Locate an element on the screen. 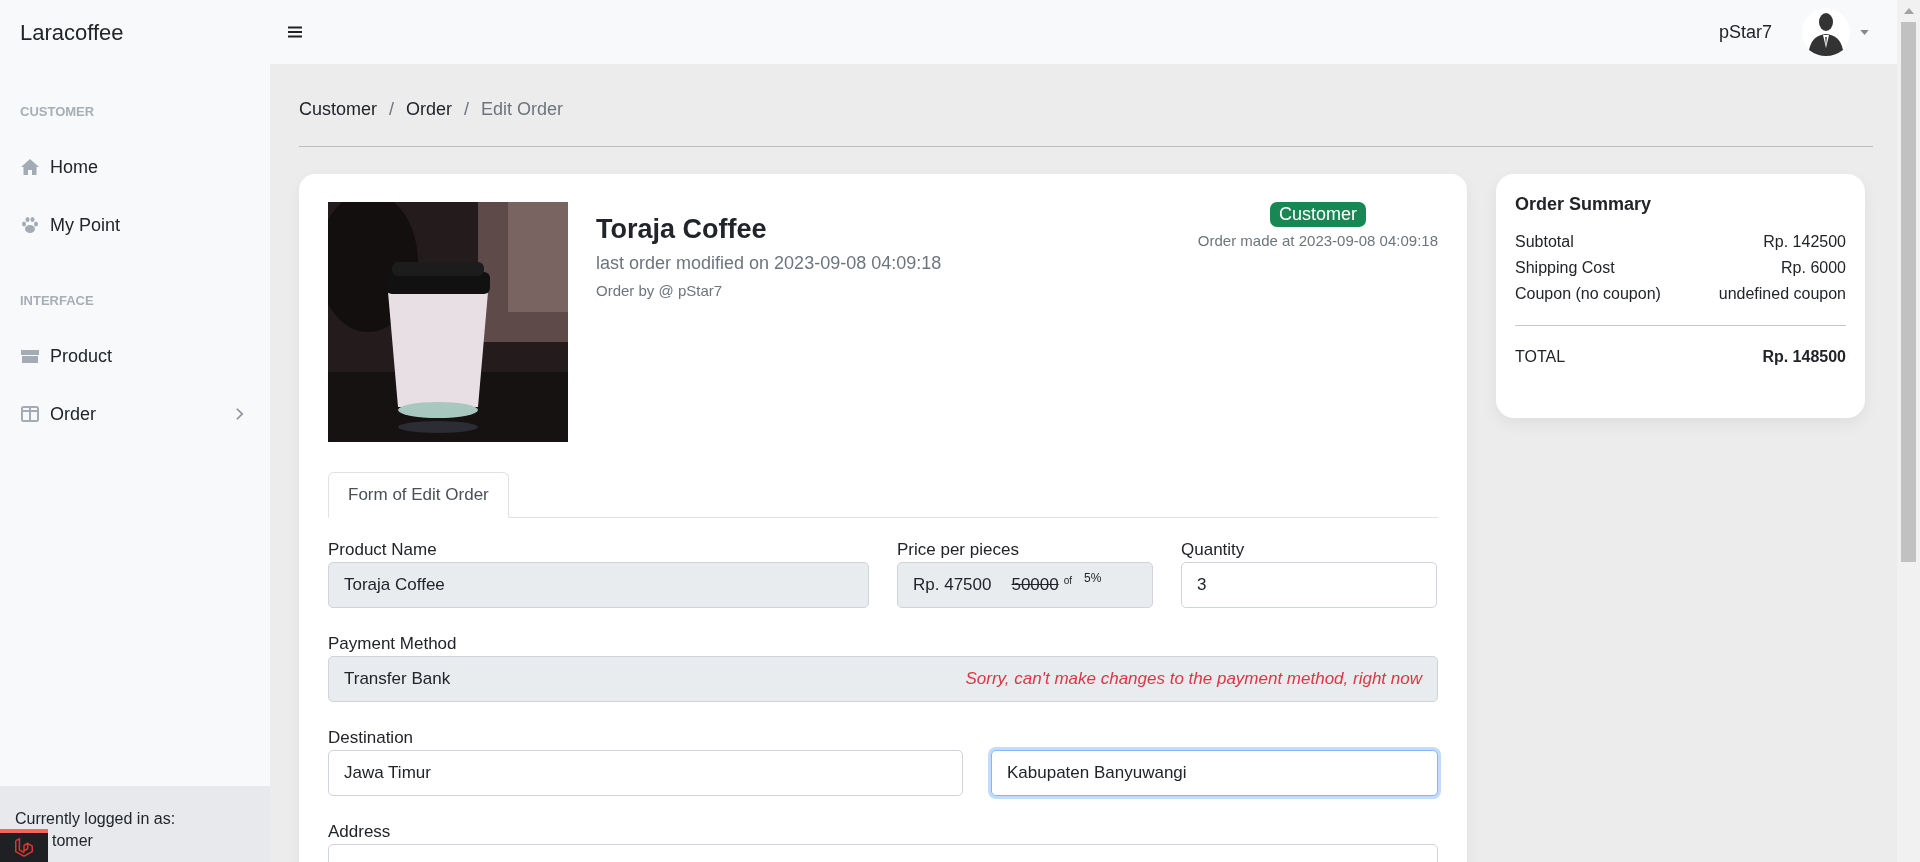 This screenshot has height=862, width=1920. summary-label: Coupon (no coupon) is located at coordinates (1588, 294).